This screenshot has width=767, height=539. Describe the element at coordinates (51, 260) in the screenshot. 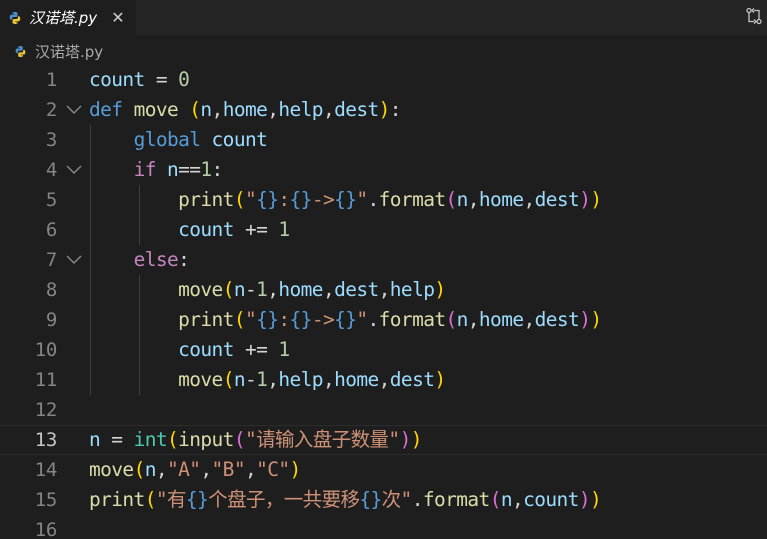

I see `line-number: 7` at that location.